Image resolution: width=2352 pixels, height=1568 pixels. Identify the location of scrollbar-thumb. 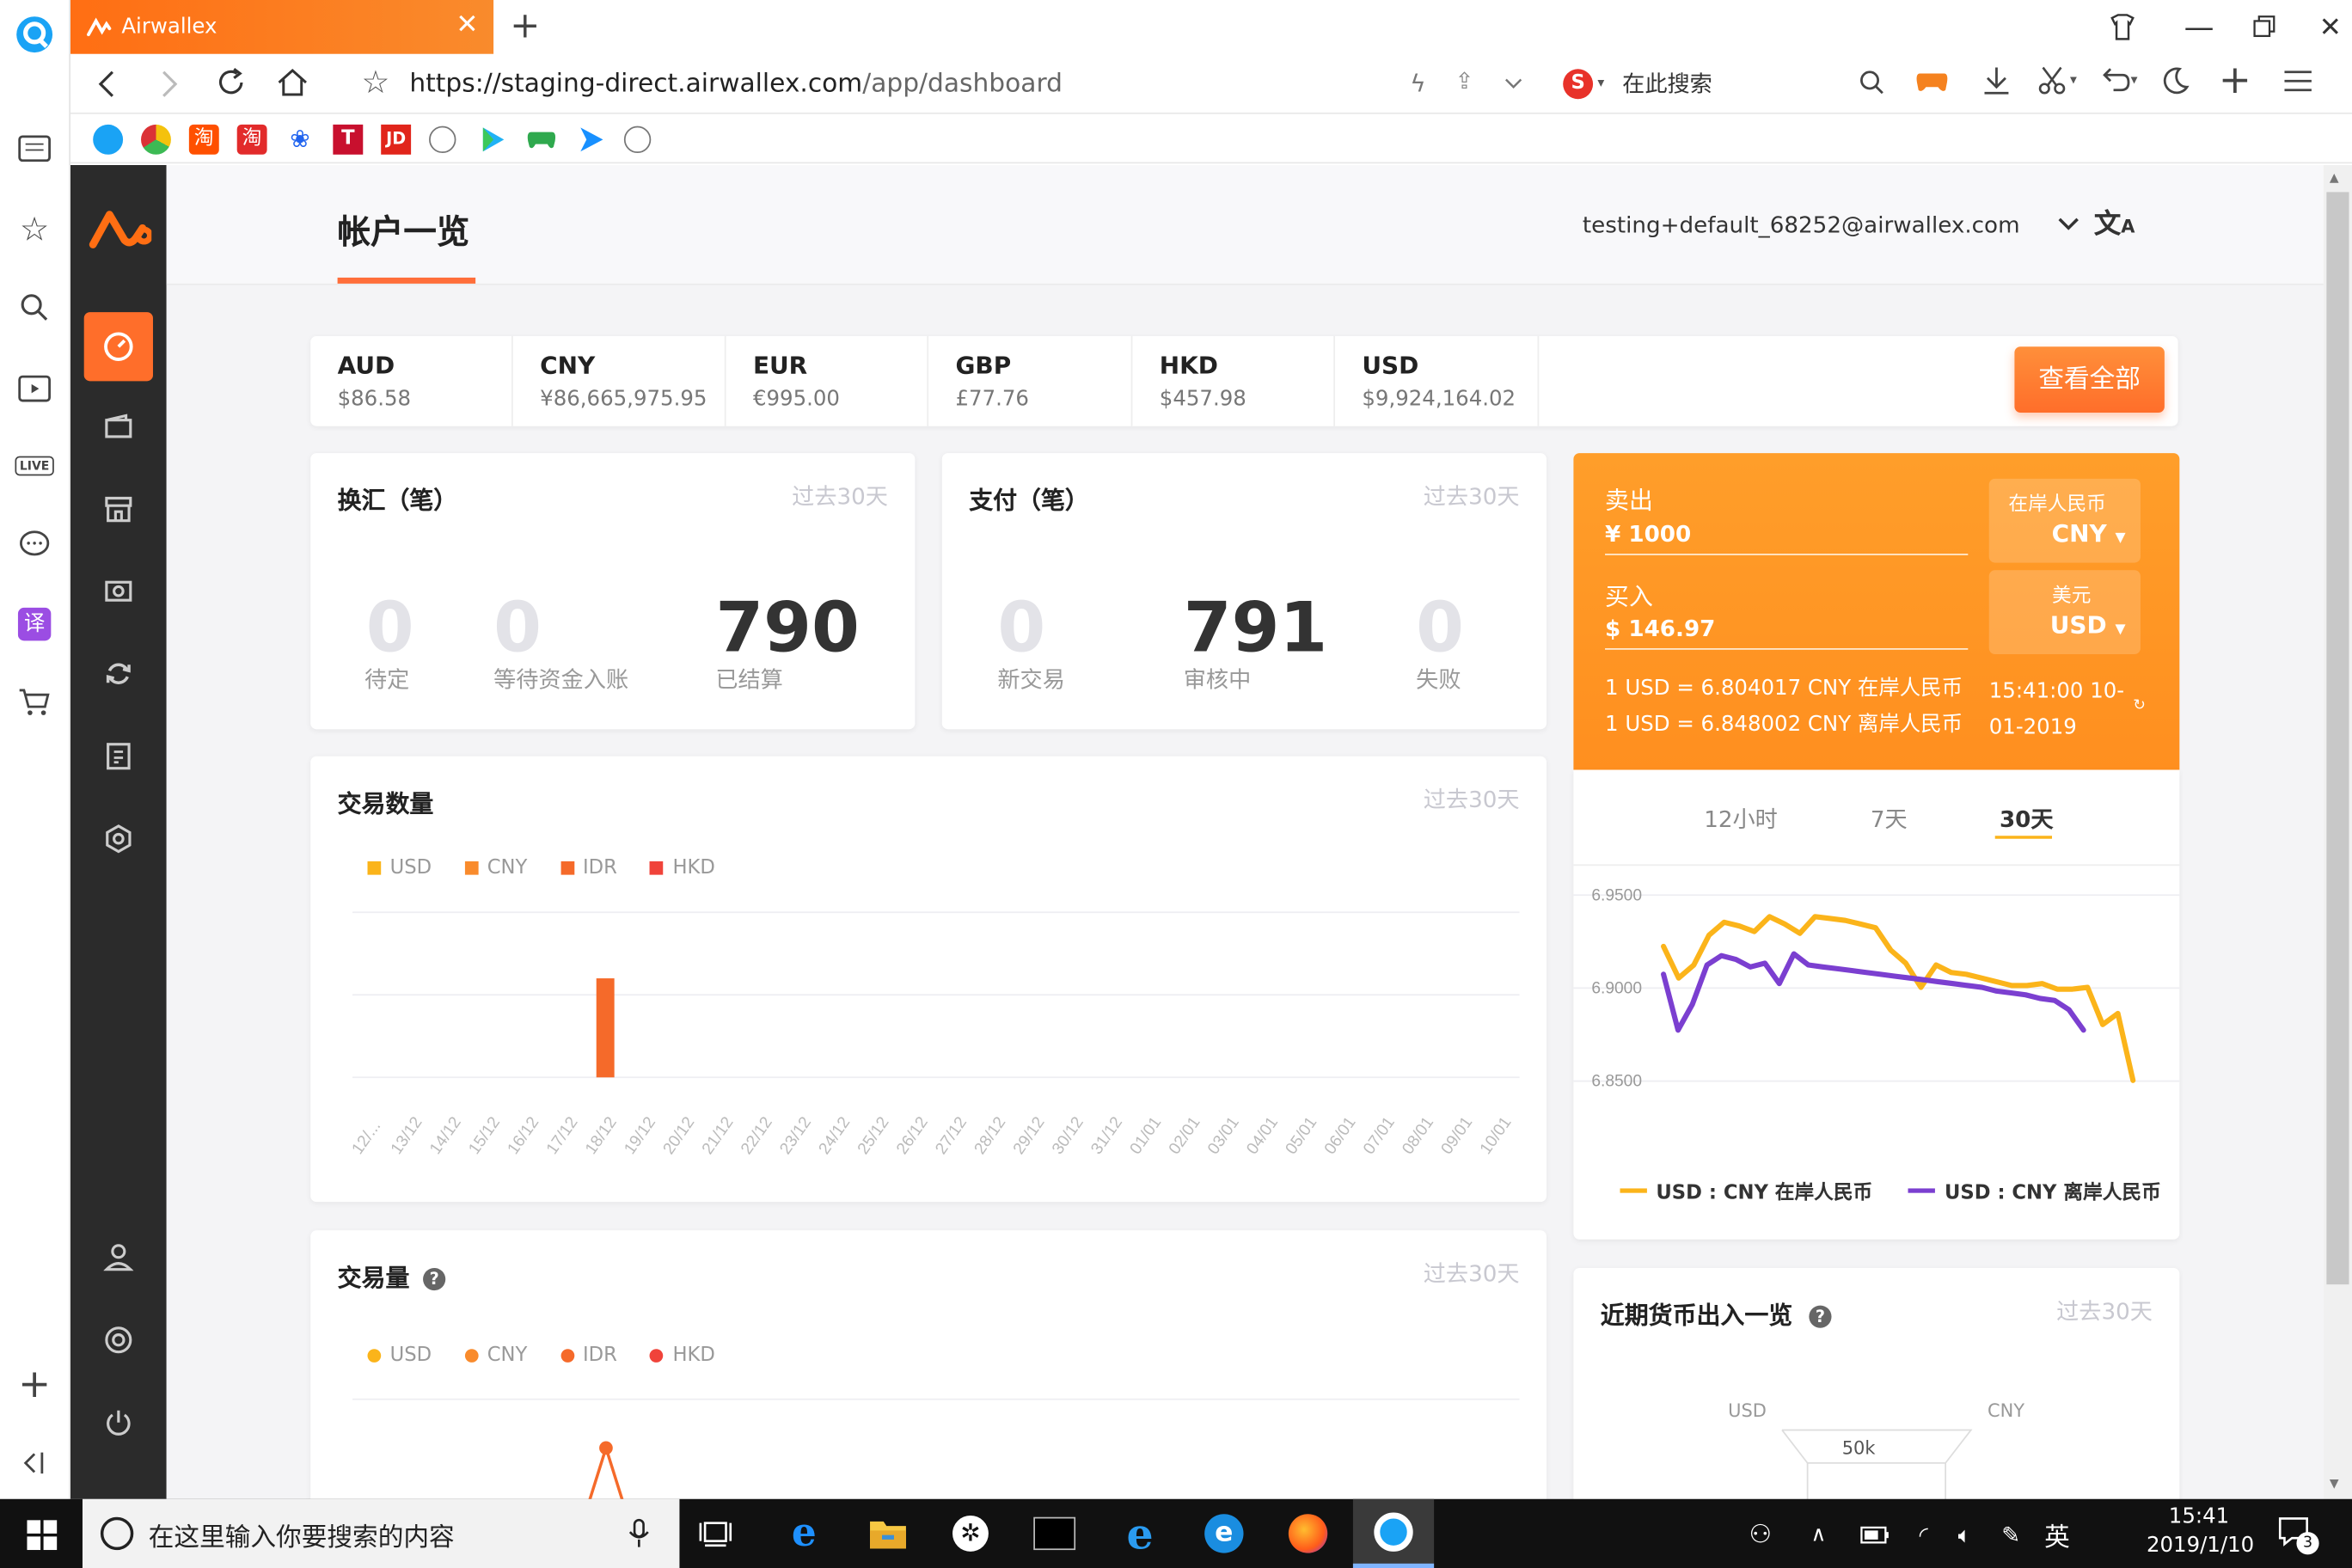
(2337, 738).